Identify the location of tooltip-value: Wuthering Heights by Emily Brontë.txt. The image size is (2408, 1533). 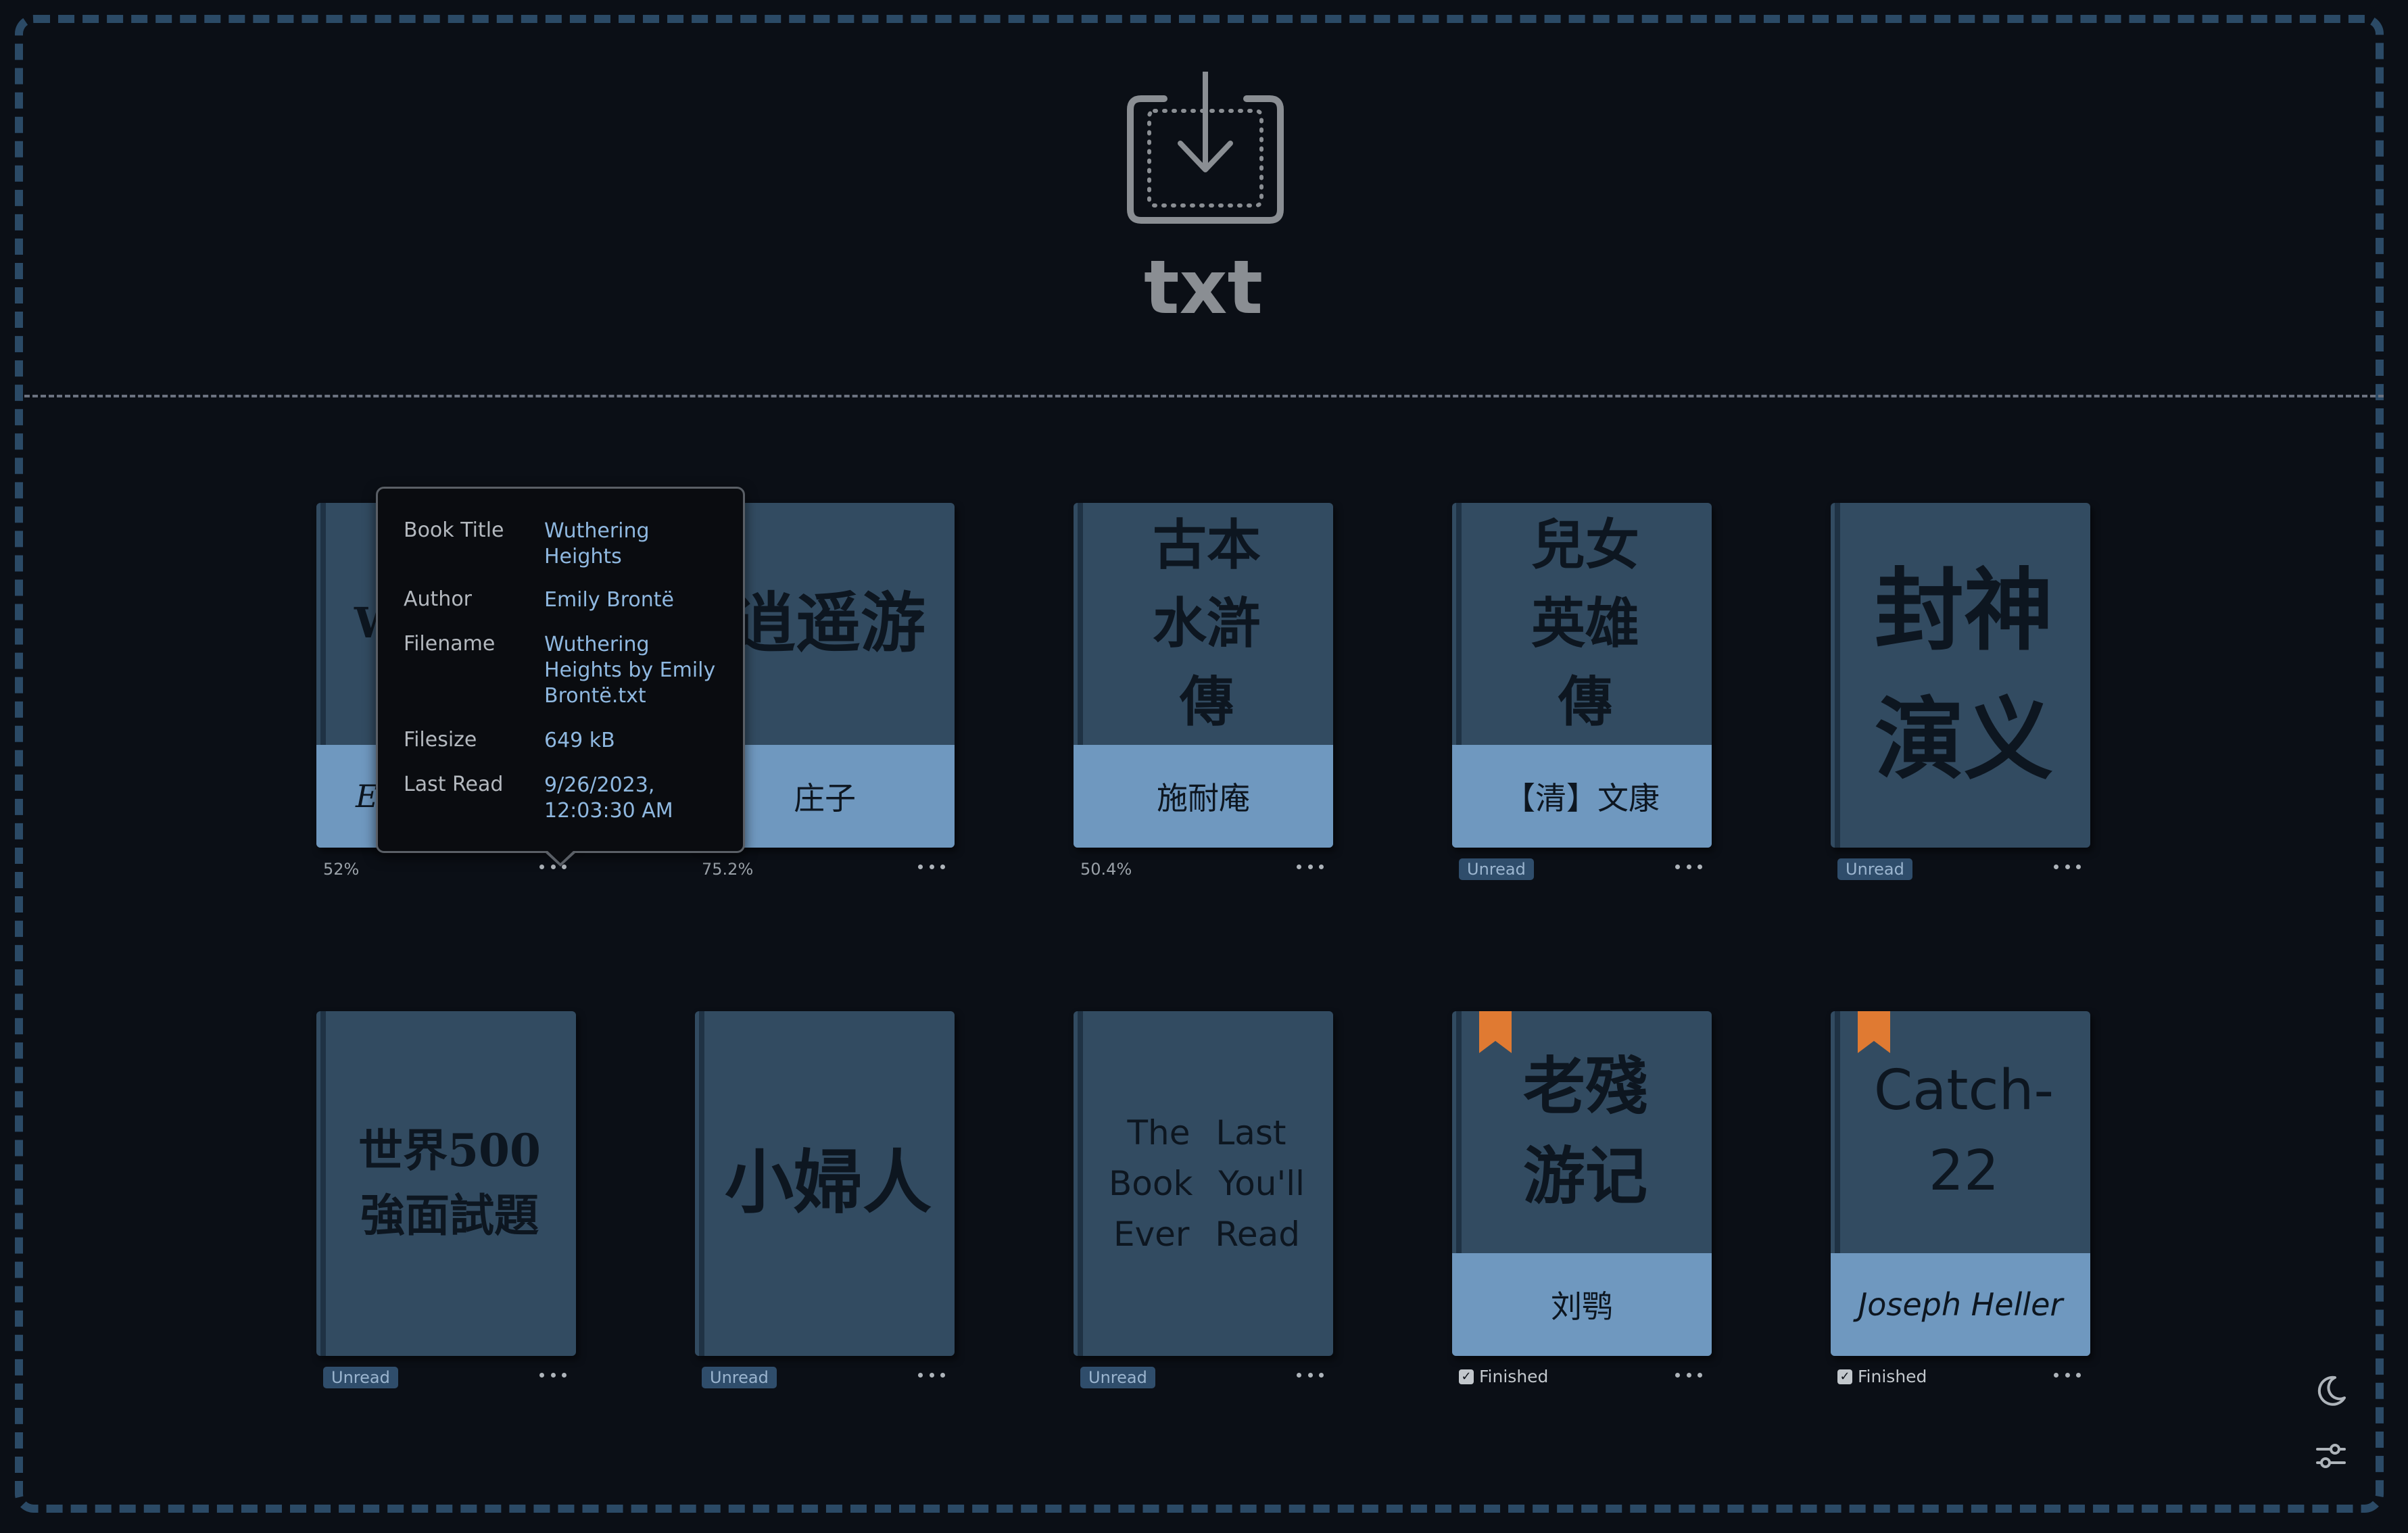
(630, 670).